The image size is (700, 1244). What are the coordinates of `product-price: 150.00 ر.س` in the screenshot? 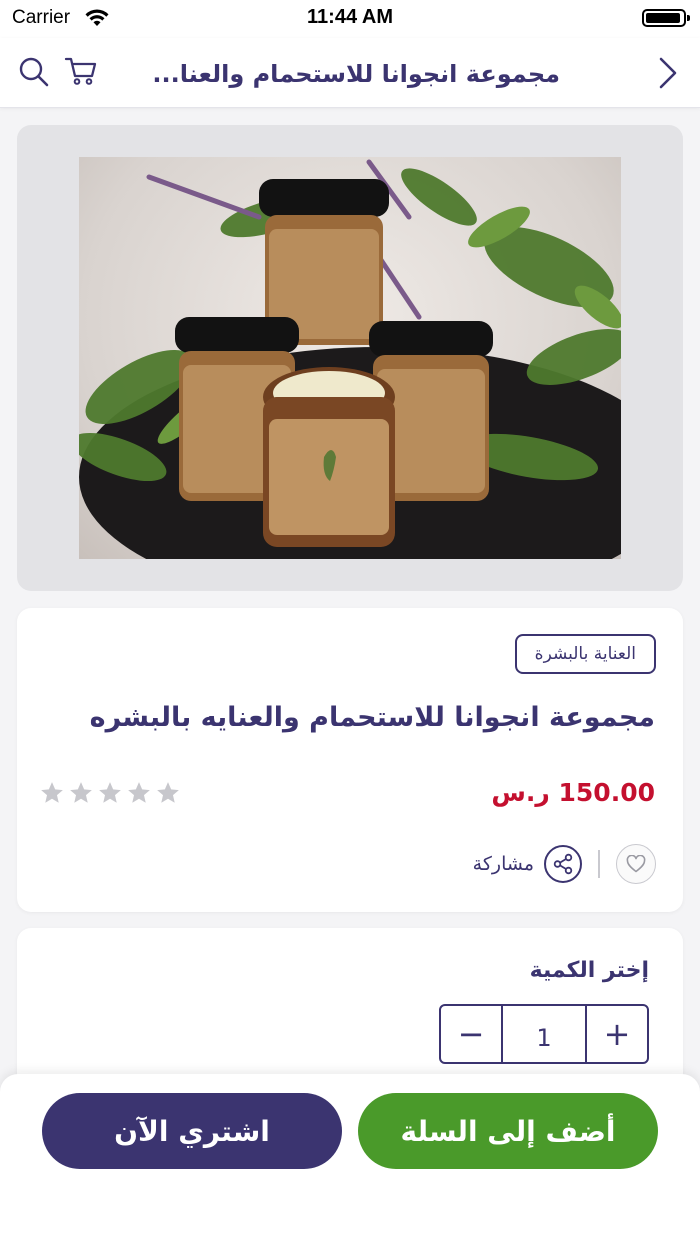 It's located at (573, 792).